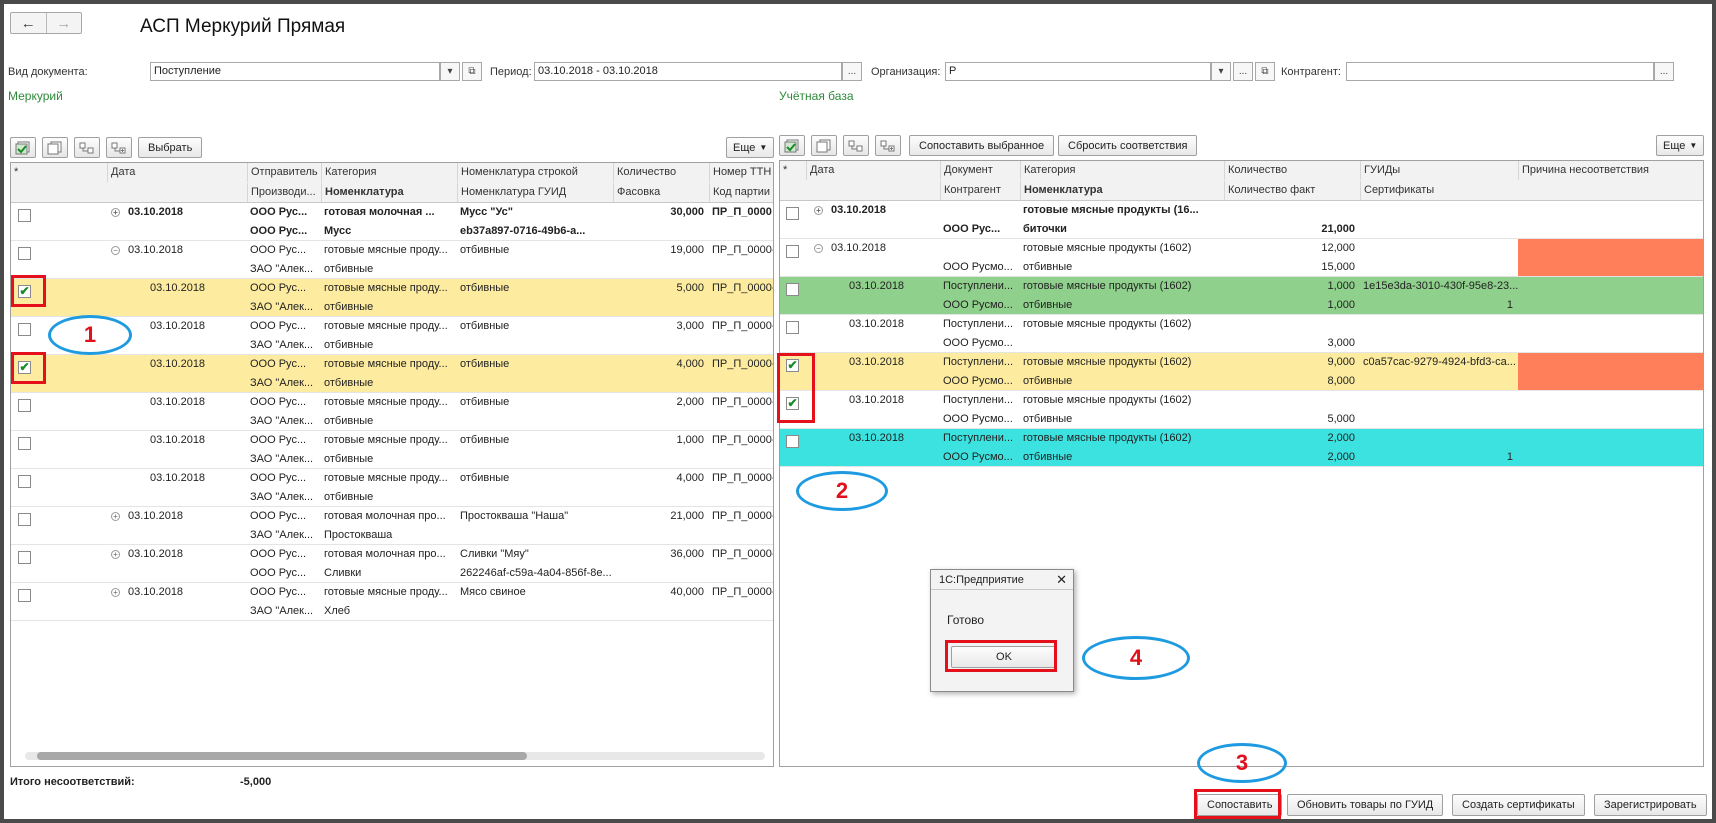 The image size is (1716, 823). Describe the element at coordinates (1128, 145) in the screenshot. I see `reset-matches-button: Сбросить соответствия` at that location.